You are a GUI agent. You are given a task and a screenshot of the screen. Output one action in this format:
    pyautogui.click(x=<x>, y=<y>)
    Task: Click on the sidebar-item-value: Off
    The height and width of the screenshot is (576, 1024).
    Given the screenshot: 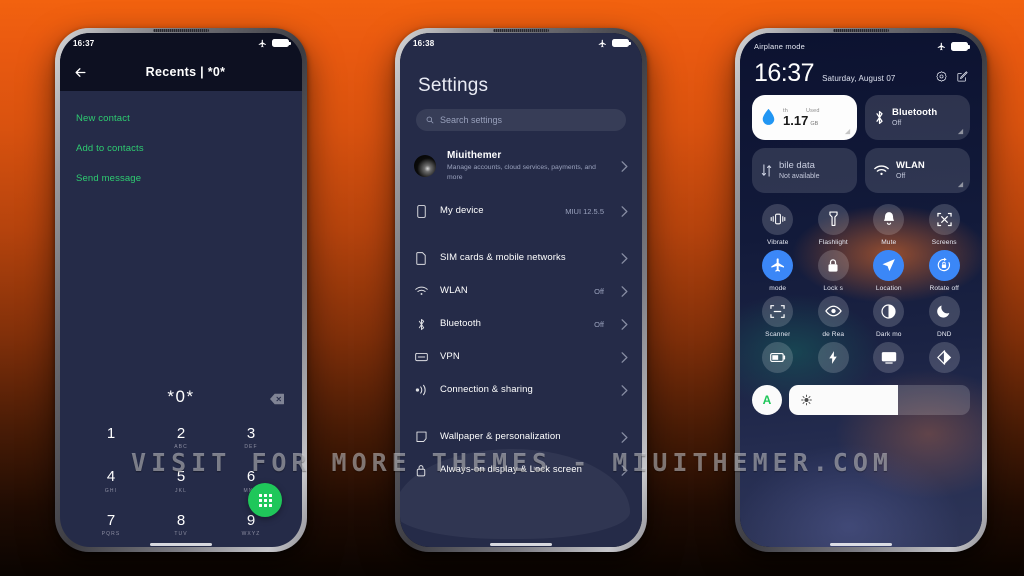 What is the action you would take?
    pyautogui.click(x=599, y=324)
    